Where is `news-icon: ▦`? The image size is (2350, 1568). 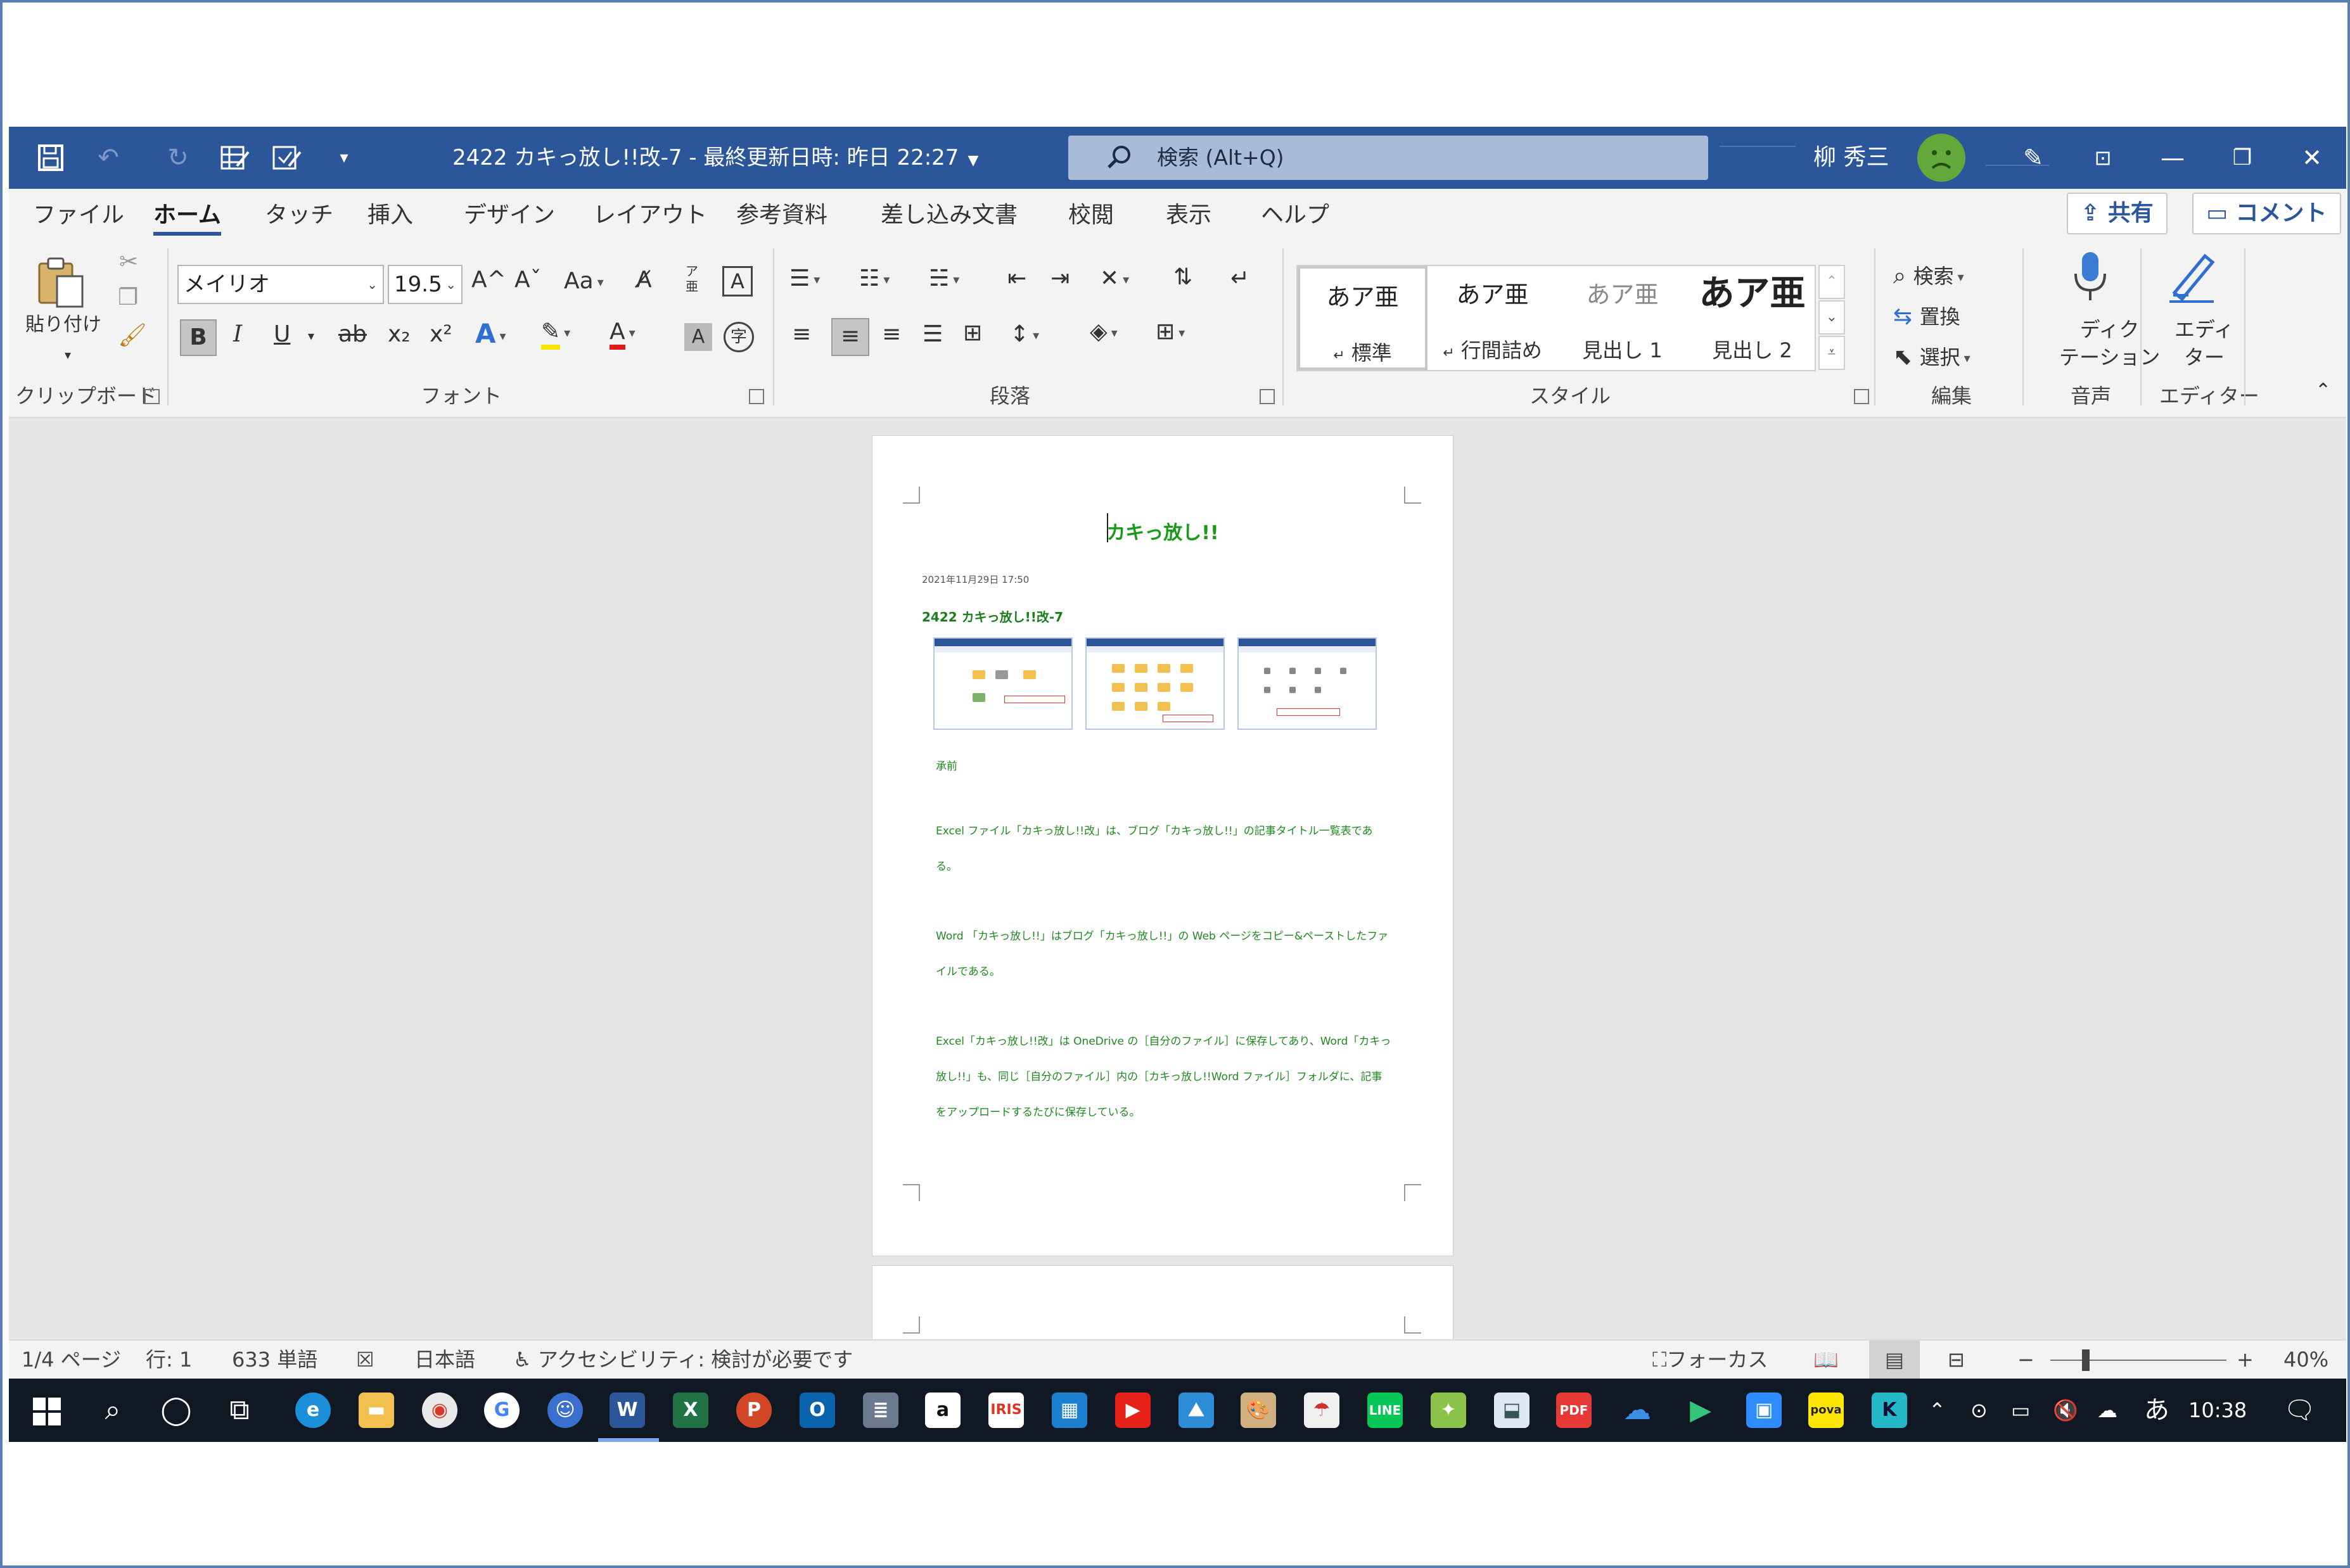 news-icon: ▦ is located at coordinates (1069, 1410).